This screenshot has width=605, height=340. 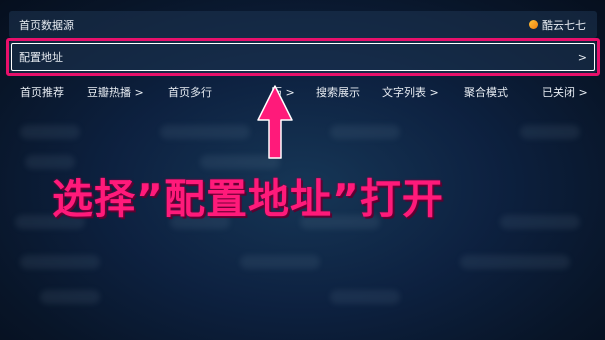 What do you see at coordinates (303, 24) in the screenshot?
I see `homepage-source-row: 首页数据源 酷云七七` at bounding box center [303, 24].